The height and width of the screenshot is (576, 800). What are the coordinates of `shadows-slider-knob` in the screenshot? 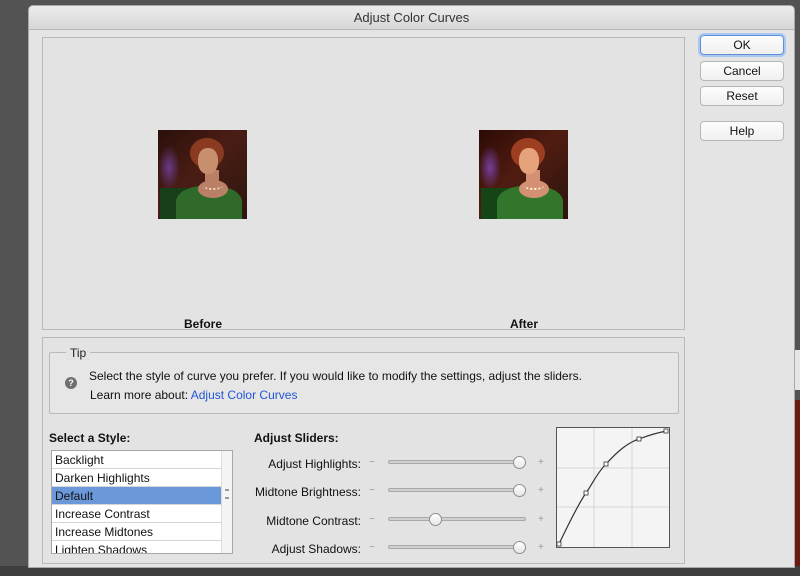 It's located at (519, 547).